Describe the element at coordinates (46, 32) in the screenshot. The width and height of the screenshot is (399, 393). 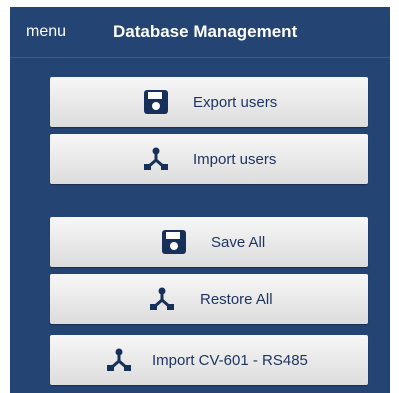
I see `menu-button: menu` at that location.